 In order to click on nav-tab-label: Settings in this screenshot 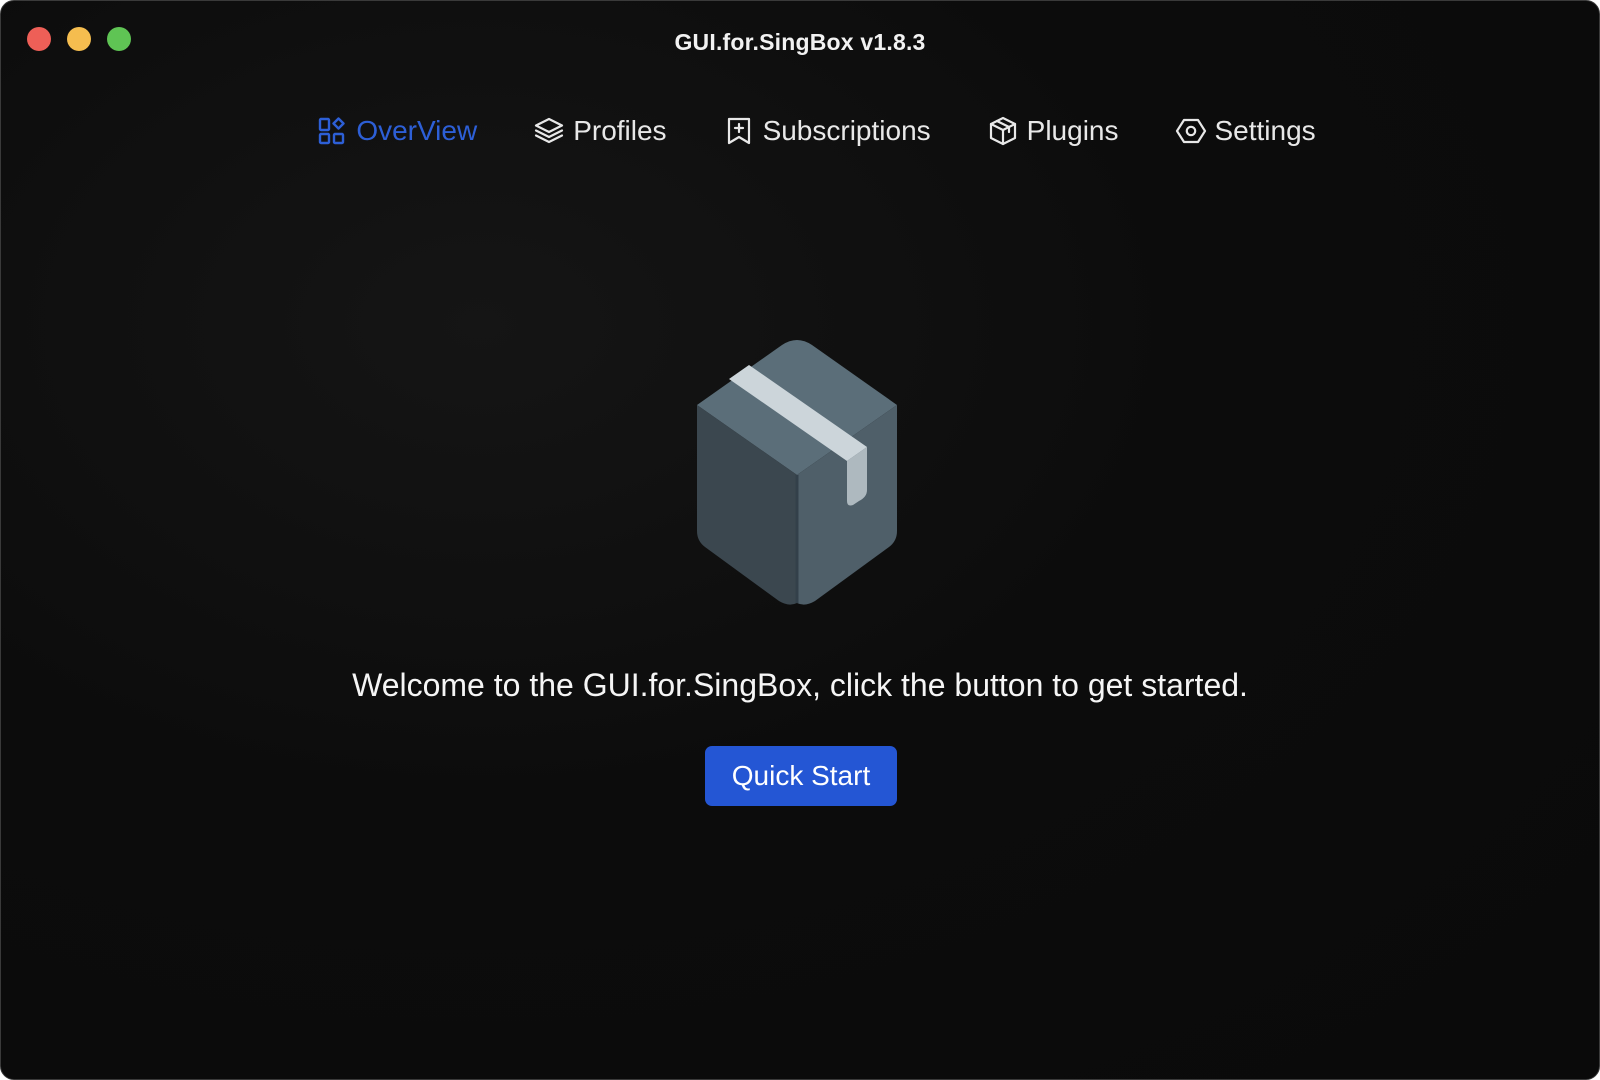, I will do `click(1265, 130)`.